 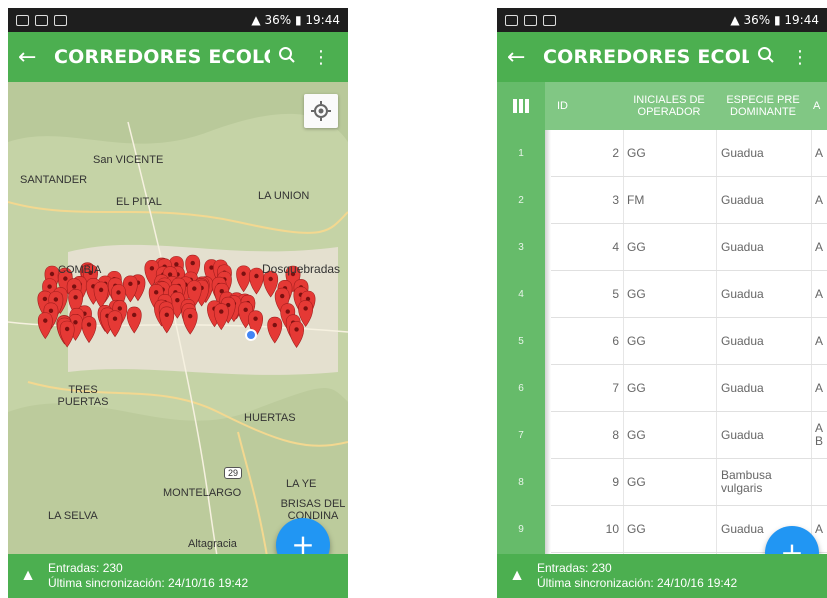 What do you see at coordinates (689, 153) in the screenshot?
I see `table-row: 2 GG Guadua A` at bounding box center [689, 153].